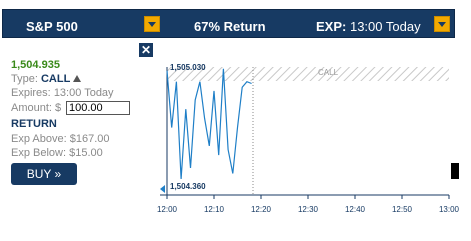 This screenshot has height=241, width=471. What do you see at coordinates (308, 74) in the screenshot?
I see `call-zone` at bounding box center [308, 74].